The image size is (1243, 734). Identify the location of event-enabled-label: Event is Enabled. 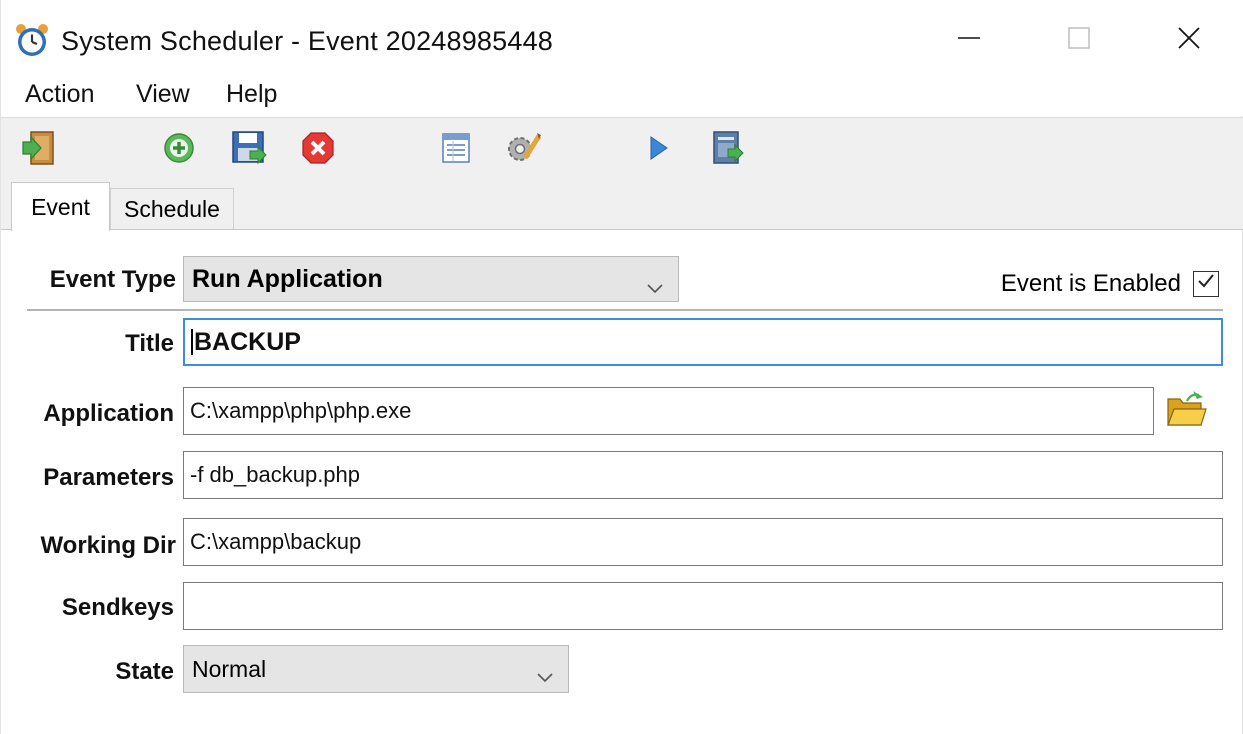
(1090, 283).